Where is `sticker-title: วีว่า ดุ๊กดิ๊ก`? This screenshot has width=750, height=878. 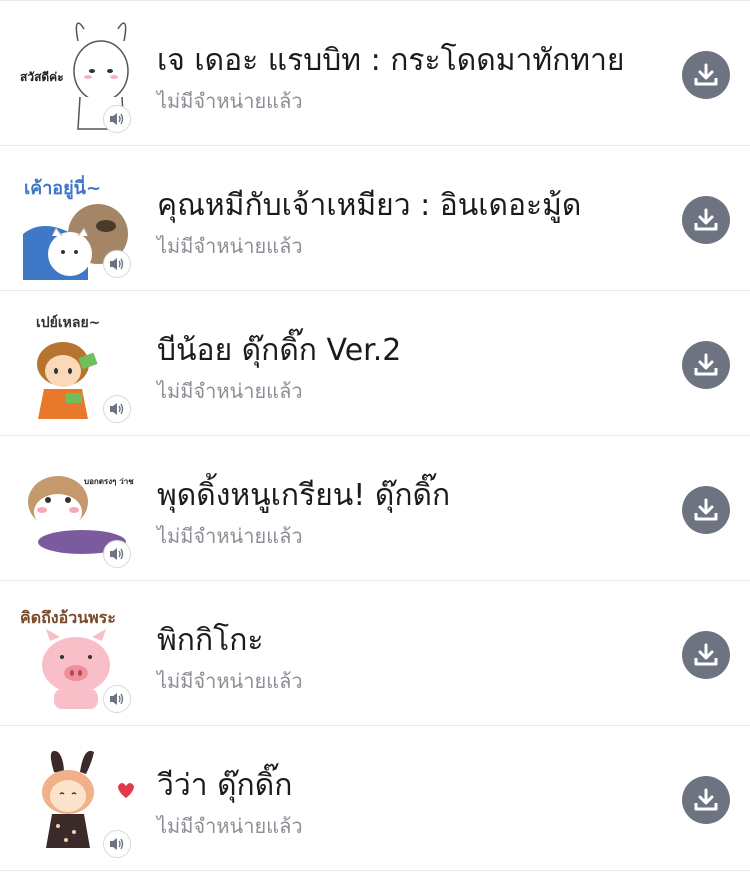 sticker-title: วีว่า ดุ๊กดิ๊ก is located at coordinates (225, 785).